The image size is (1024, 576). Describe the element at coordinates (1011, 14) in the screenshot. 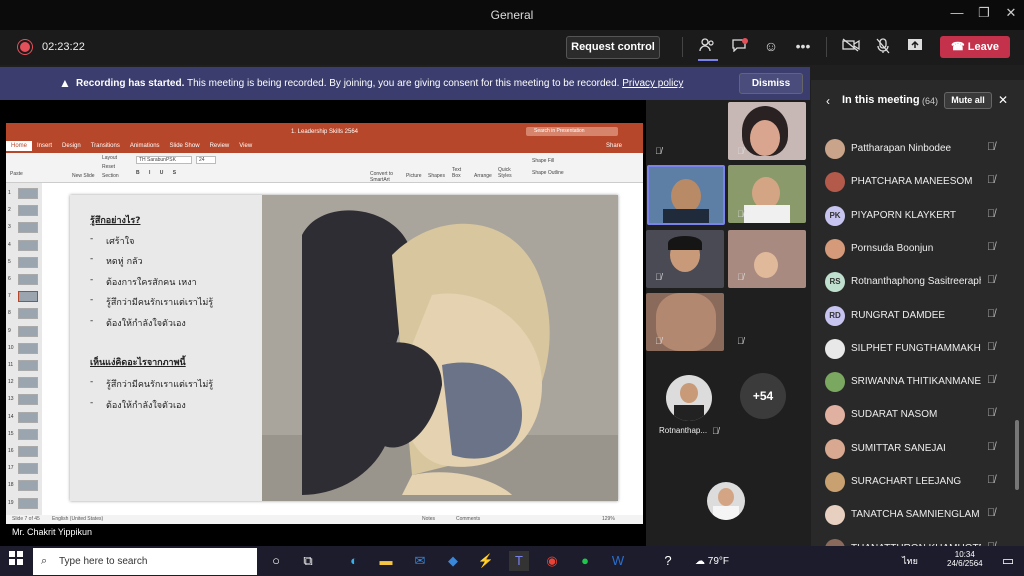

I see `close-icon: ✕` at that location.